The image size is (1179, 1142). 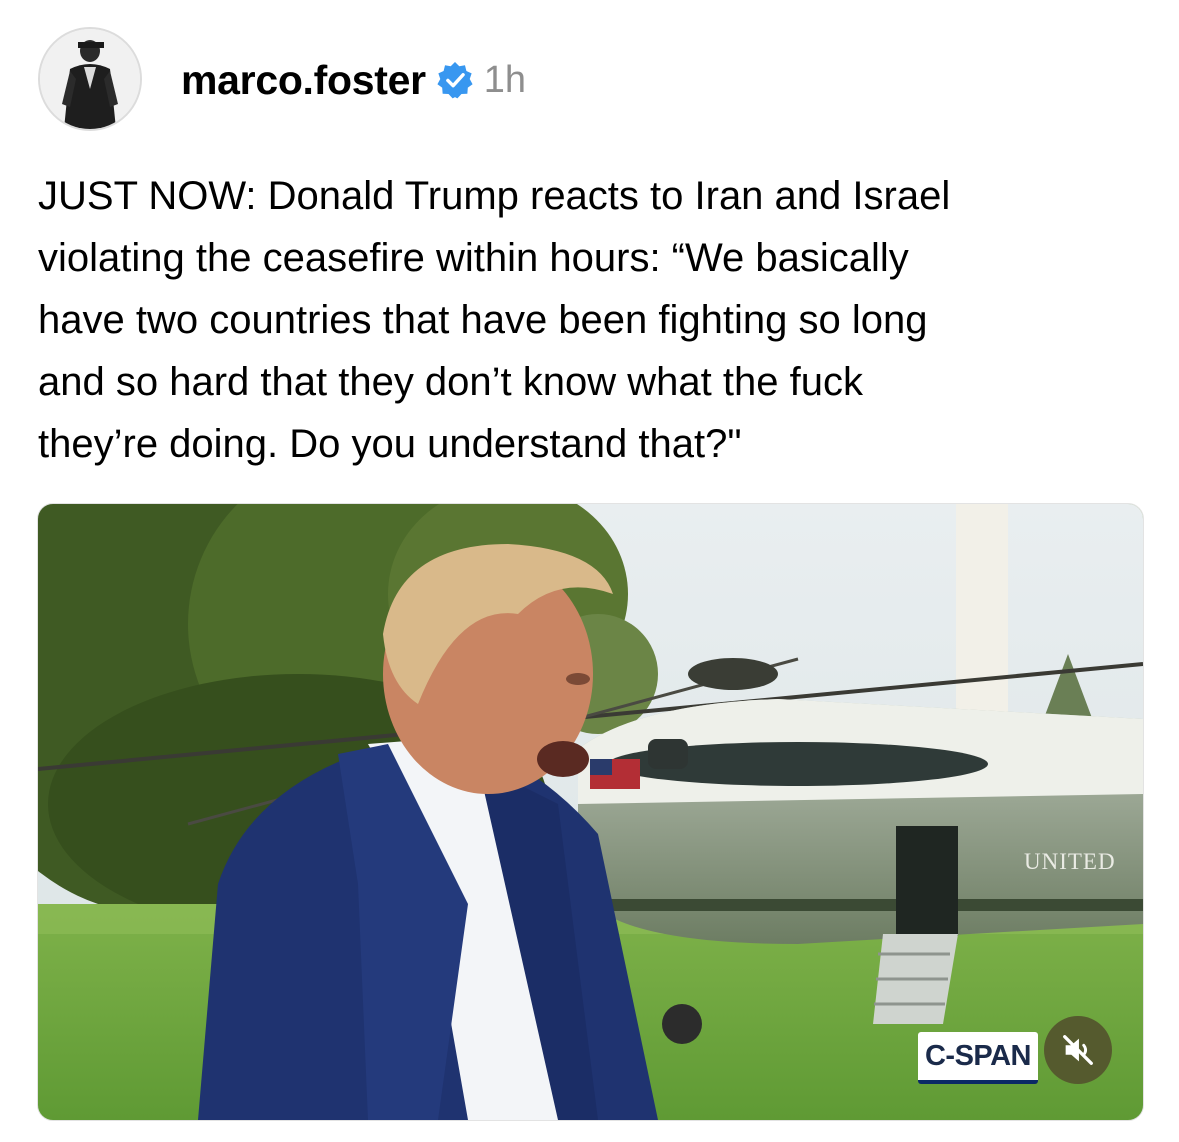 What do you see at coordinates (455, 80) in the screenshot?
I see `verified-badge-icon` at bounding box center [455, 80].